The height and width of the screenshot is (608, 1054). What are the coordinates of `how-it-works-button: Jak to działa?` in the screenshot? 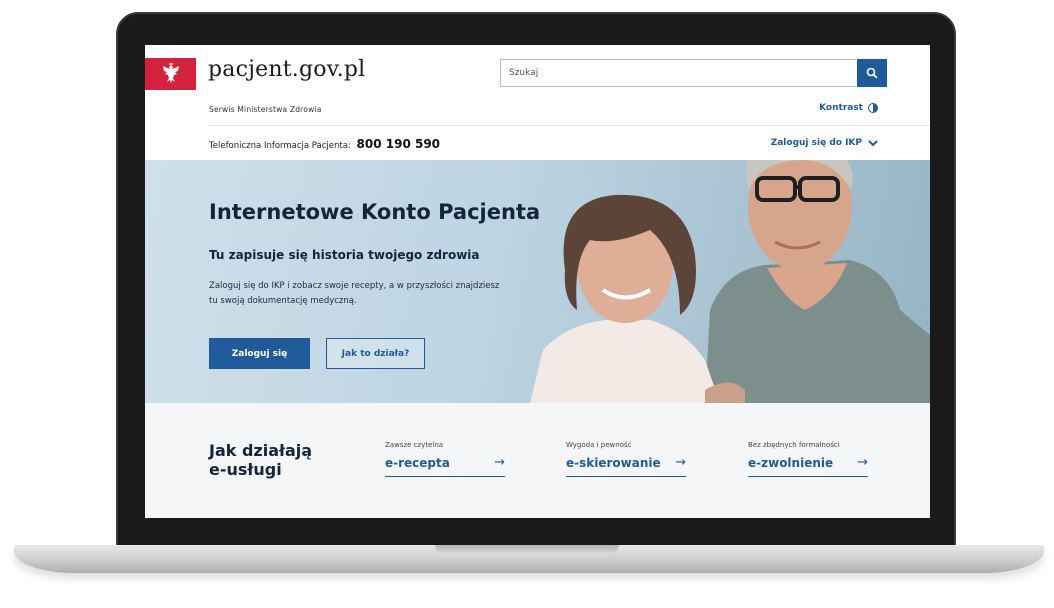 It's located at (375, 353).